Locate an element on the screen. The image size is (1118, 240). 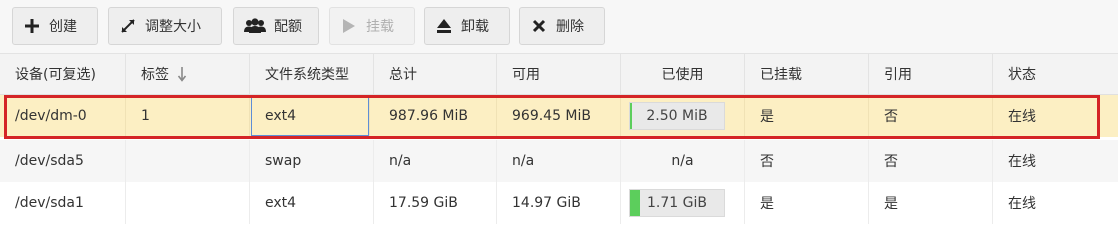
quota-button: 配额 is located at coordinates (276, 26).